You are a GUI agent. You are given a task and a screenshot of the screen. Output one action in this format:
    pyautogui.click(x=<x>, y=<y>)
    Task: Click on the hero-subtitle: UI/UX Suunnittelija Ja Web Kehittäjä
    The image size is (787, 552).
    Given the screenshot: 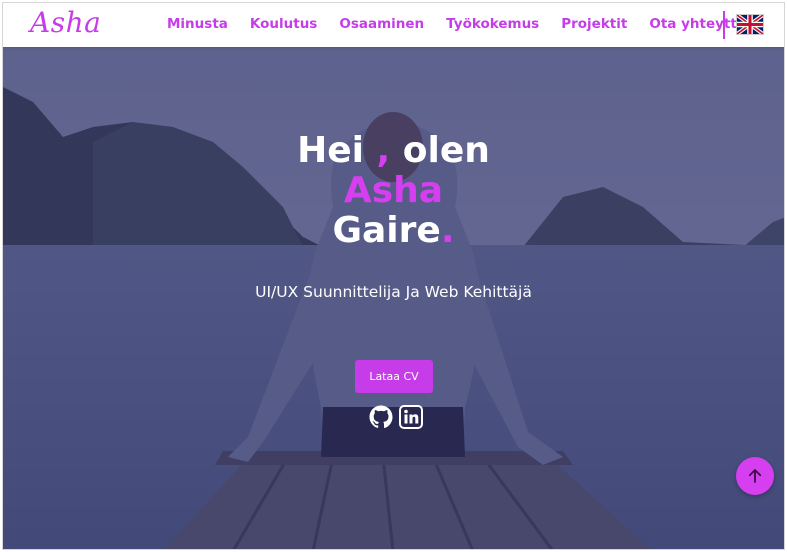 What is the action you would take?
    pyautogui.click(x=393, y=292)
    